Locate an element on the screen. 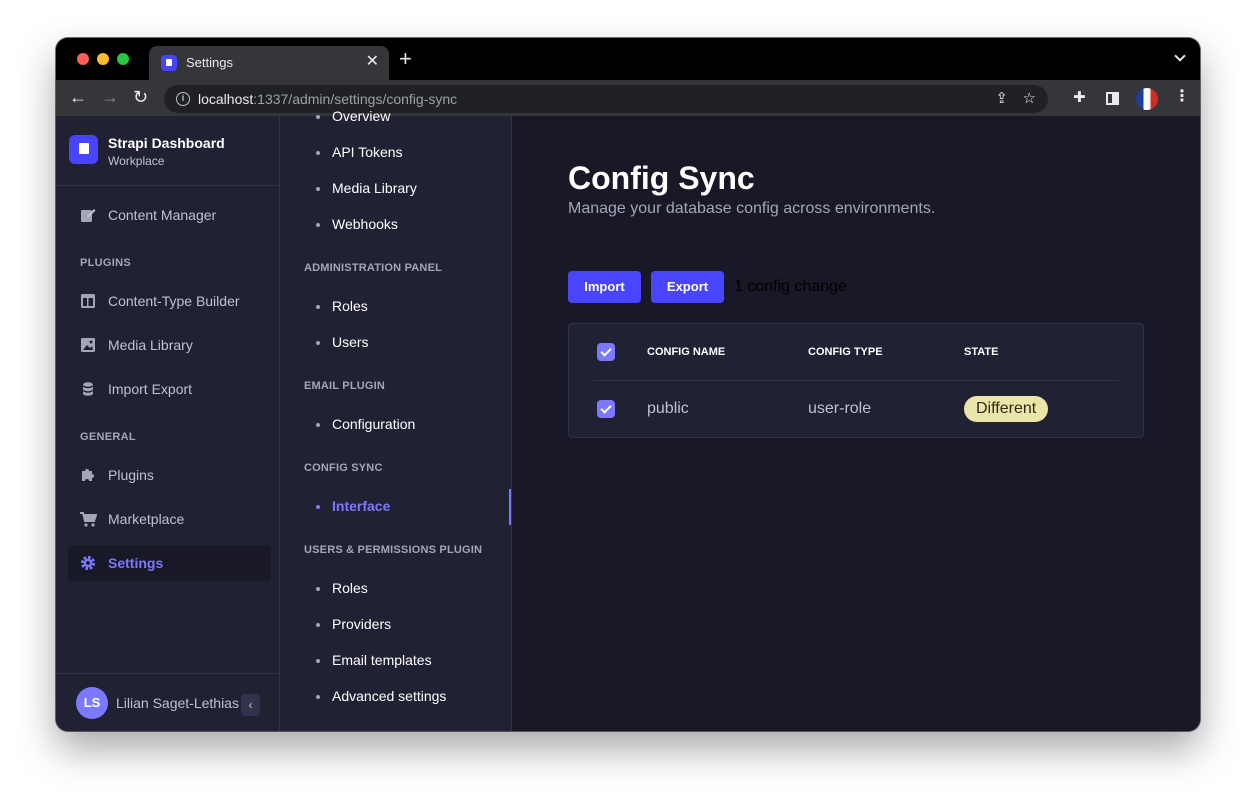 This screenshot has height=805, width=1256. active-indicator is located at coordinates (510, 507).